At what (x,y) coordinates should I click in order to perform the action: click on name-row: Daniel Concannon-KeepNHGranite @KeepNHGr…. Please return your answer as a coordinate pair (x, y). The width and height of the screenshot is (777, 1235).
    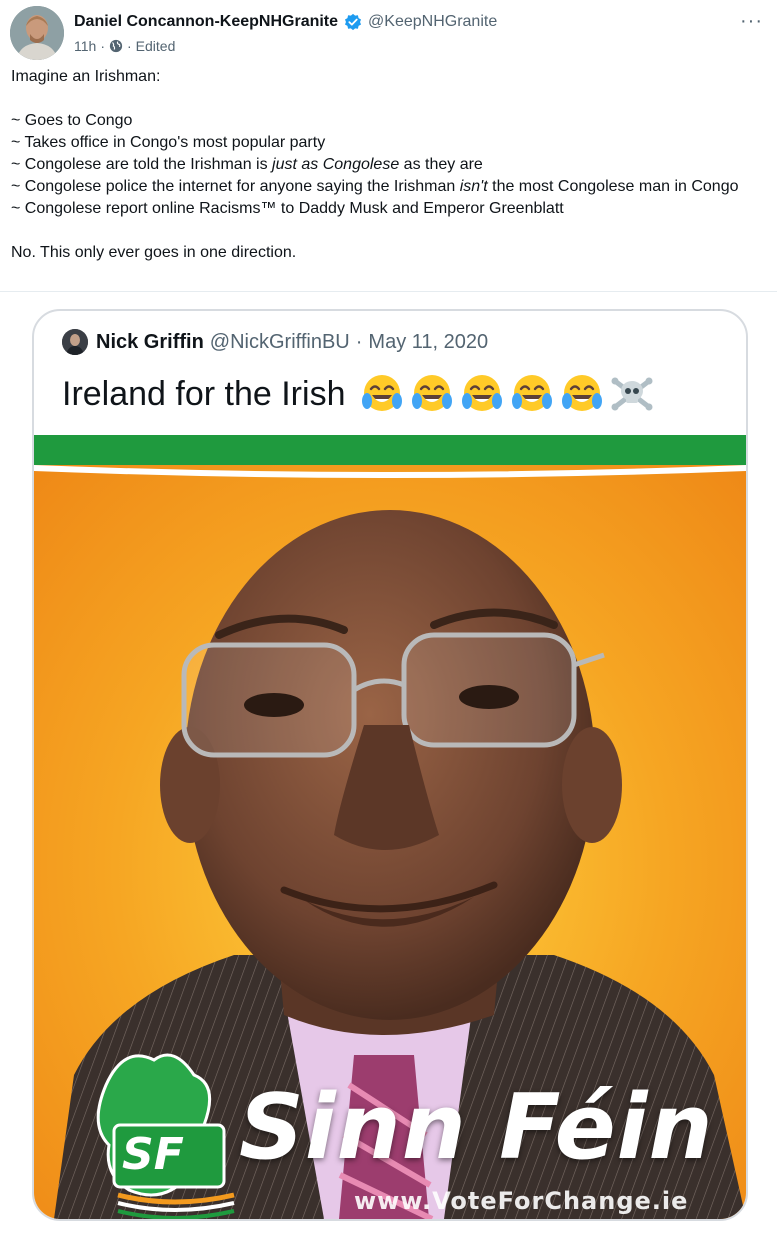
    Looking at the image, I should click on (420, 22).